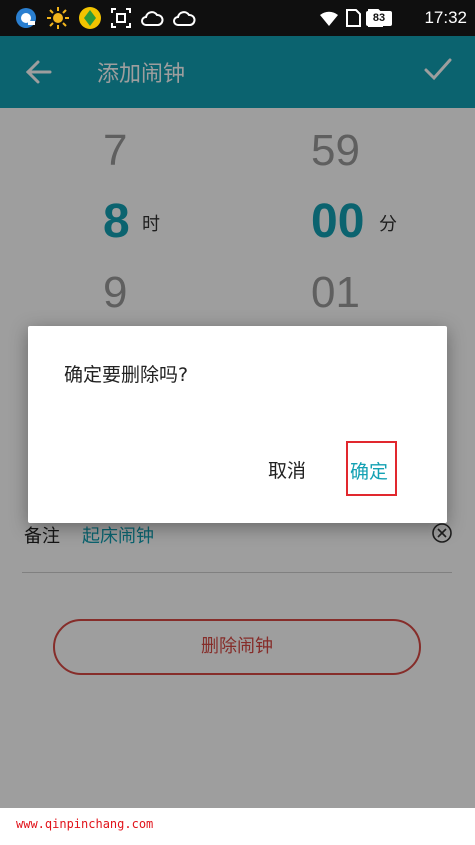 This screenshot has height=845, width=475. Describe the element at coordinates (445, 17) in the screenshot. I see `status-time: 17:32` at that location.